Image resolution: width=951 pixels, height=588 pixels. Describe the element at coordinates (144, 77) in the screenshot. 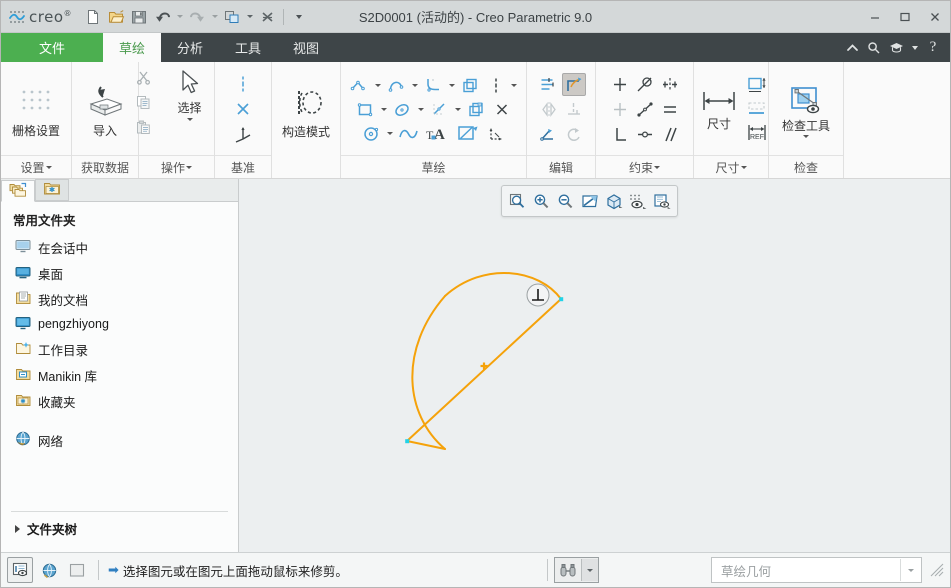

I see `cut-icon` at that location.